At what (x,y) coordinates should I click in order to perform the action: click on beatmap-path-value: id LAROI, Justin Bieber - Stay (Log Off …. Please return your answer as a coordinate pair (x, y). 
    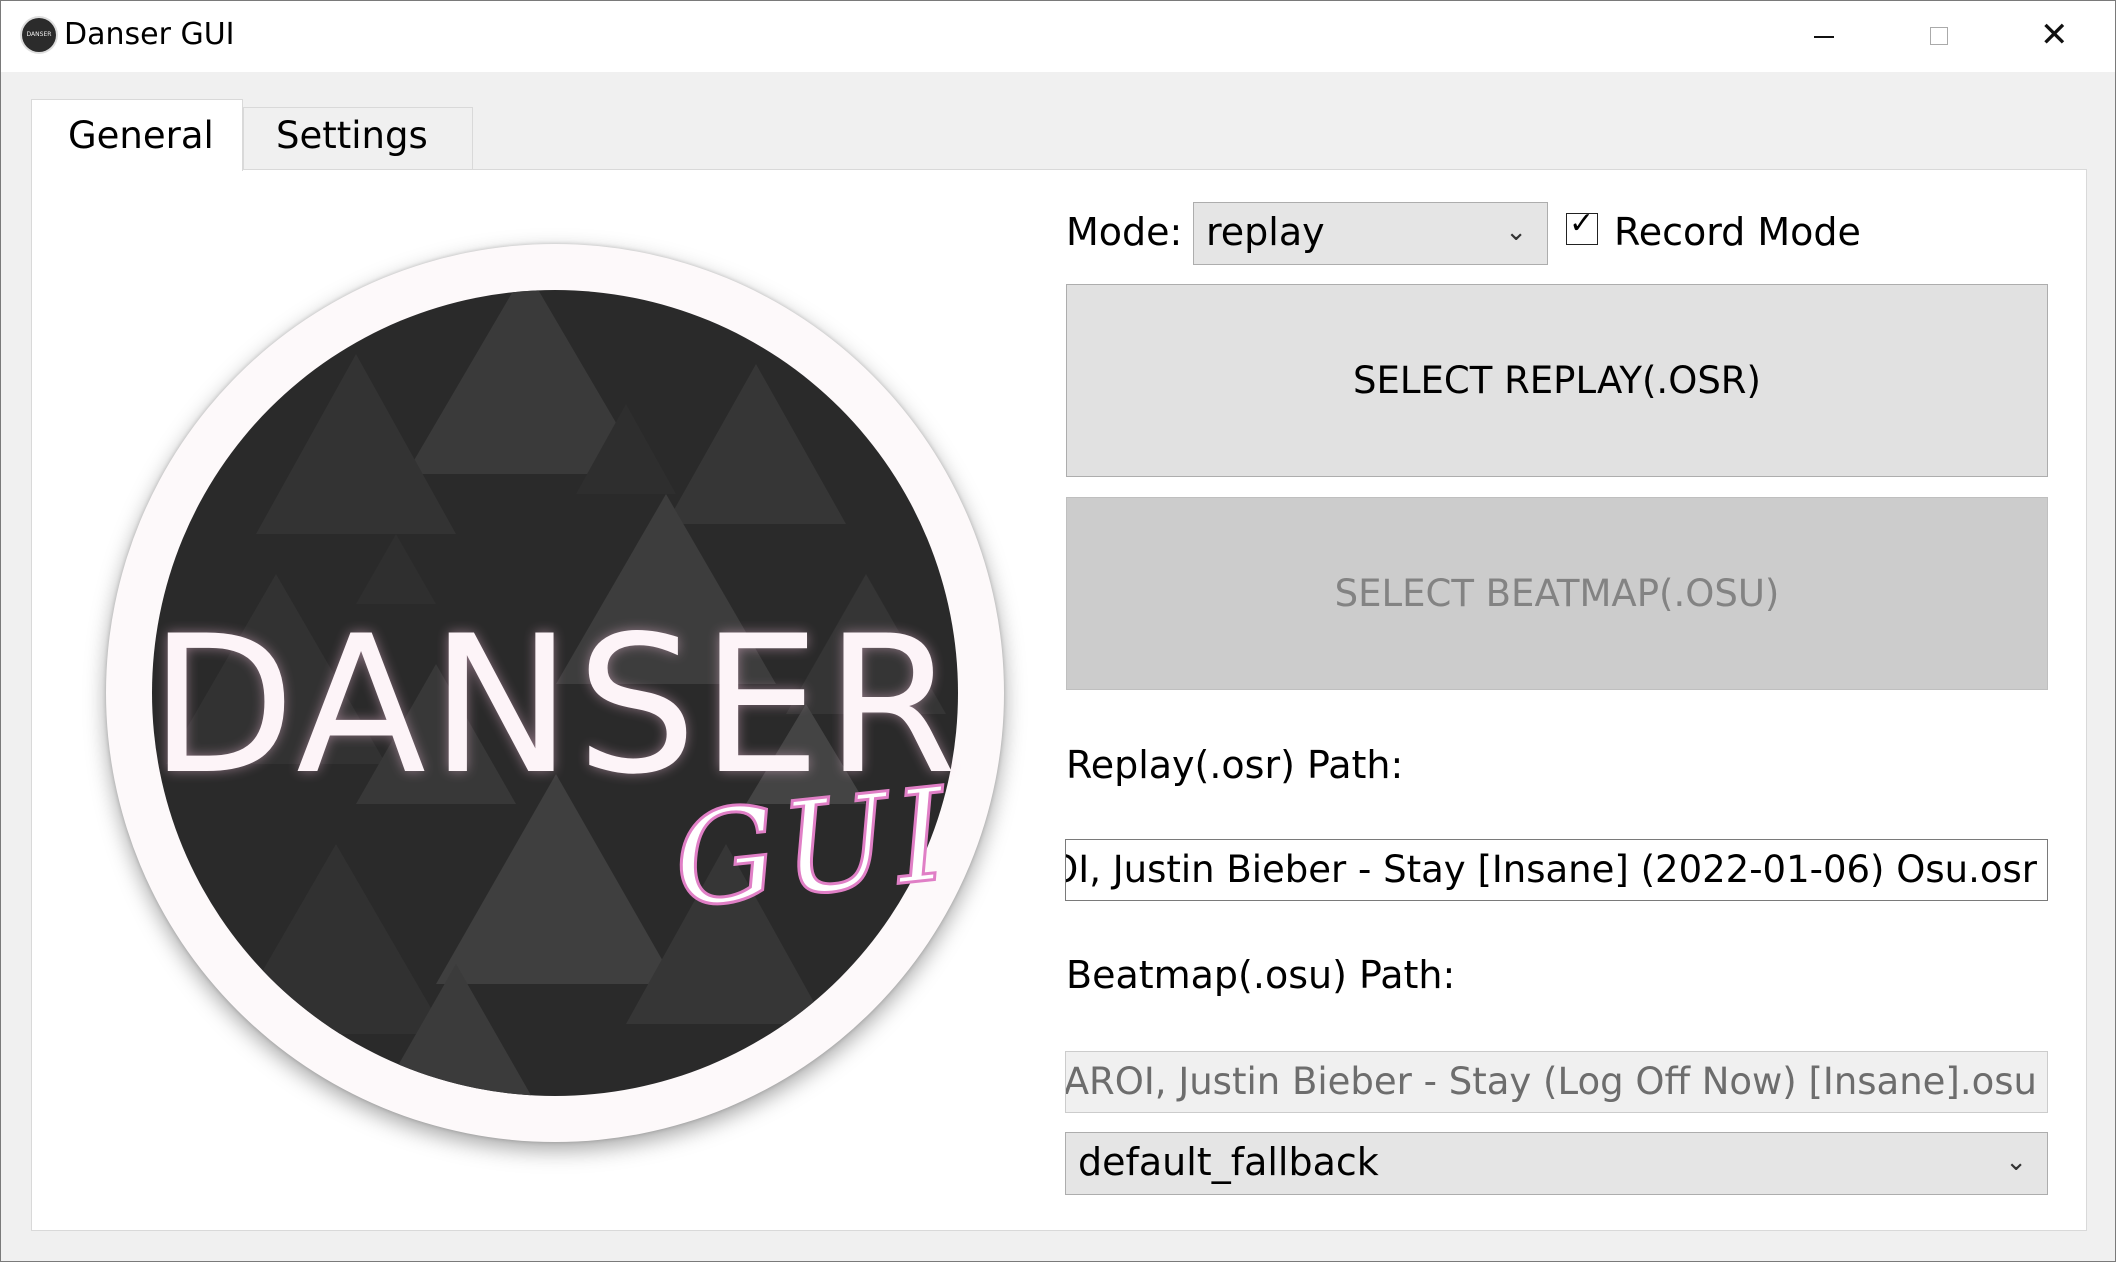
    Looking at the image, I should click on (1551, 1081).